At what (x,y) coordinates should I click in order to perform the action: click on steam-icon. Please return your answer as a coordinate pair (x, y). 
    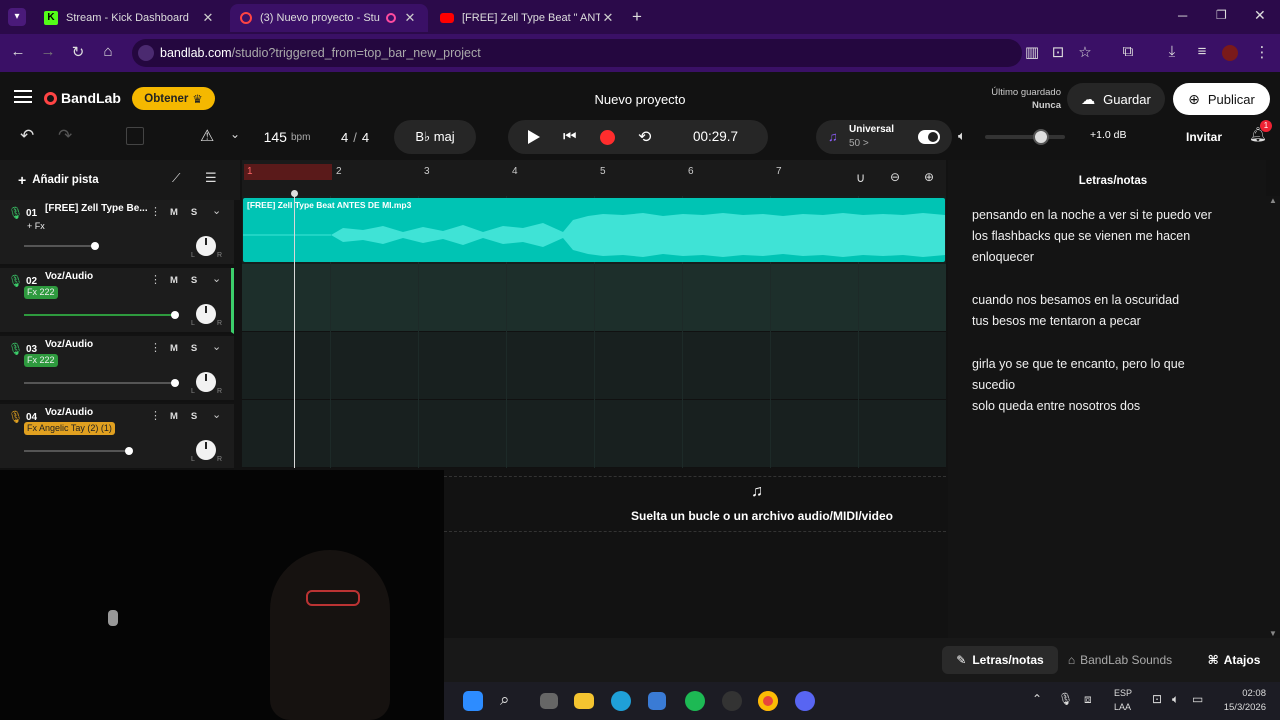
    Looking at the image, I should click on (732, 701).